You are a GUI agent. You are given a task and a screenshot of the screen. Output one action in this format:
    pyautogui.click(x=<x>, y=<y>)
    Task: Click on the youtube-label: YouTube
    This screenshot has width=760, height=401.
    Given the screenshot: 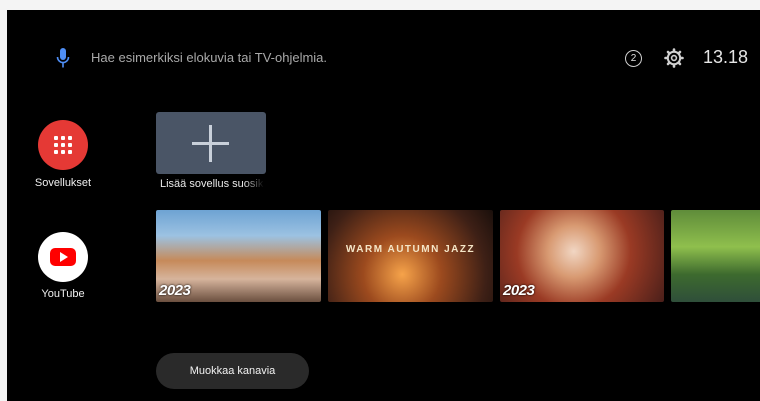 What is the action you would take?
    pyautogui.click(x=63, y=294)
    